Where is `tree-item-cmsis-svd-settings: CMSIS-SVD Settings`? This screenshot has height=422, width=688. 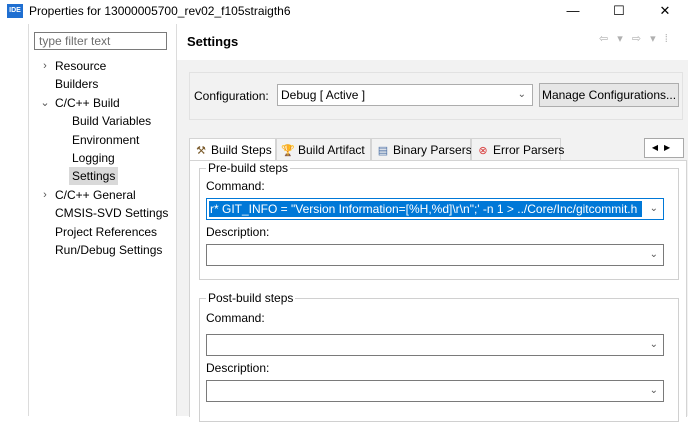
tree-item-cmsis-svd-settings: CMSIS-SVD Settings is located at coordinates (100, 213).